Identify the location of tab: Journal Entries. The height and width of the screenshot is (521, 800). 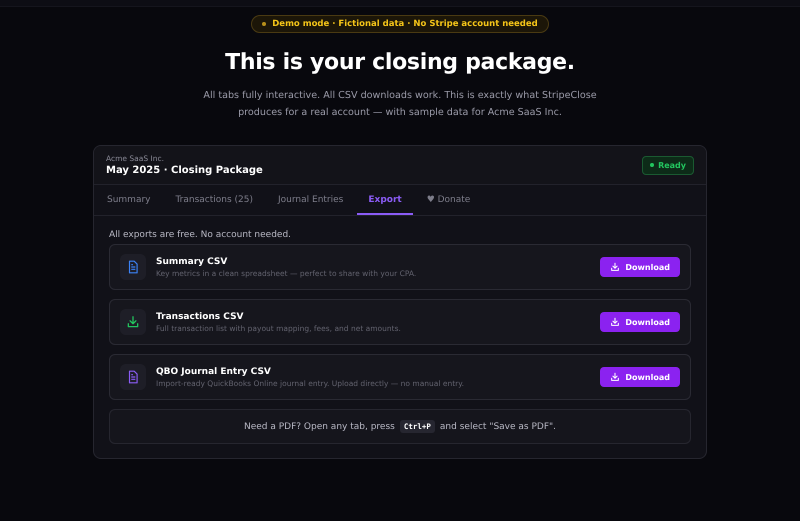
(310, 200).